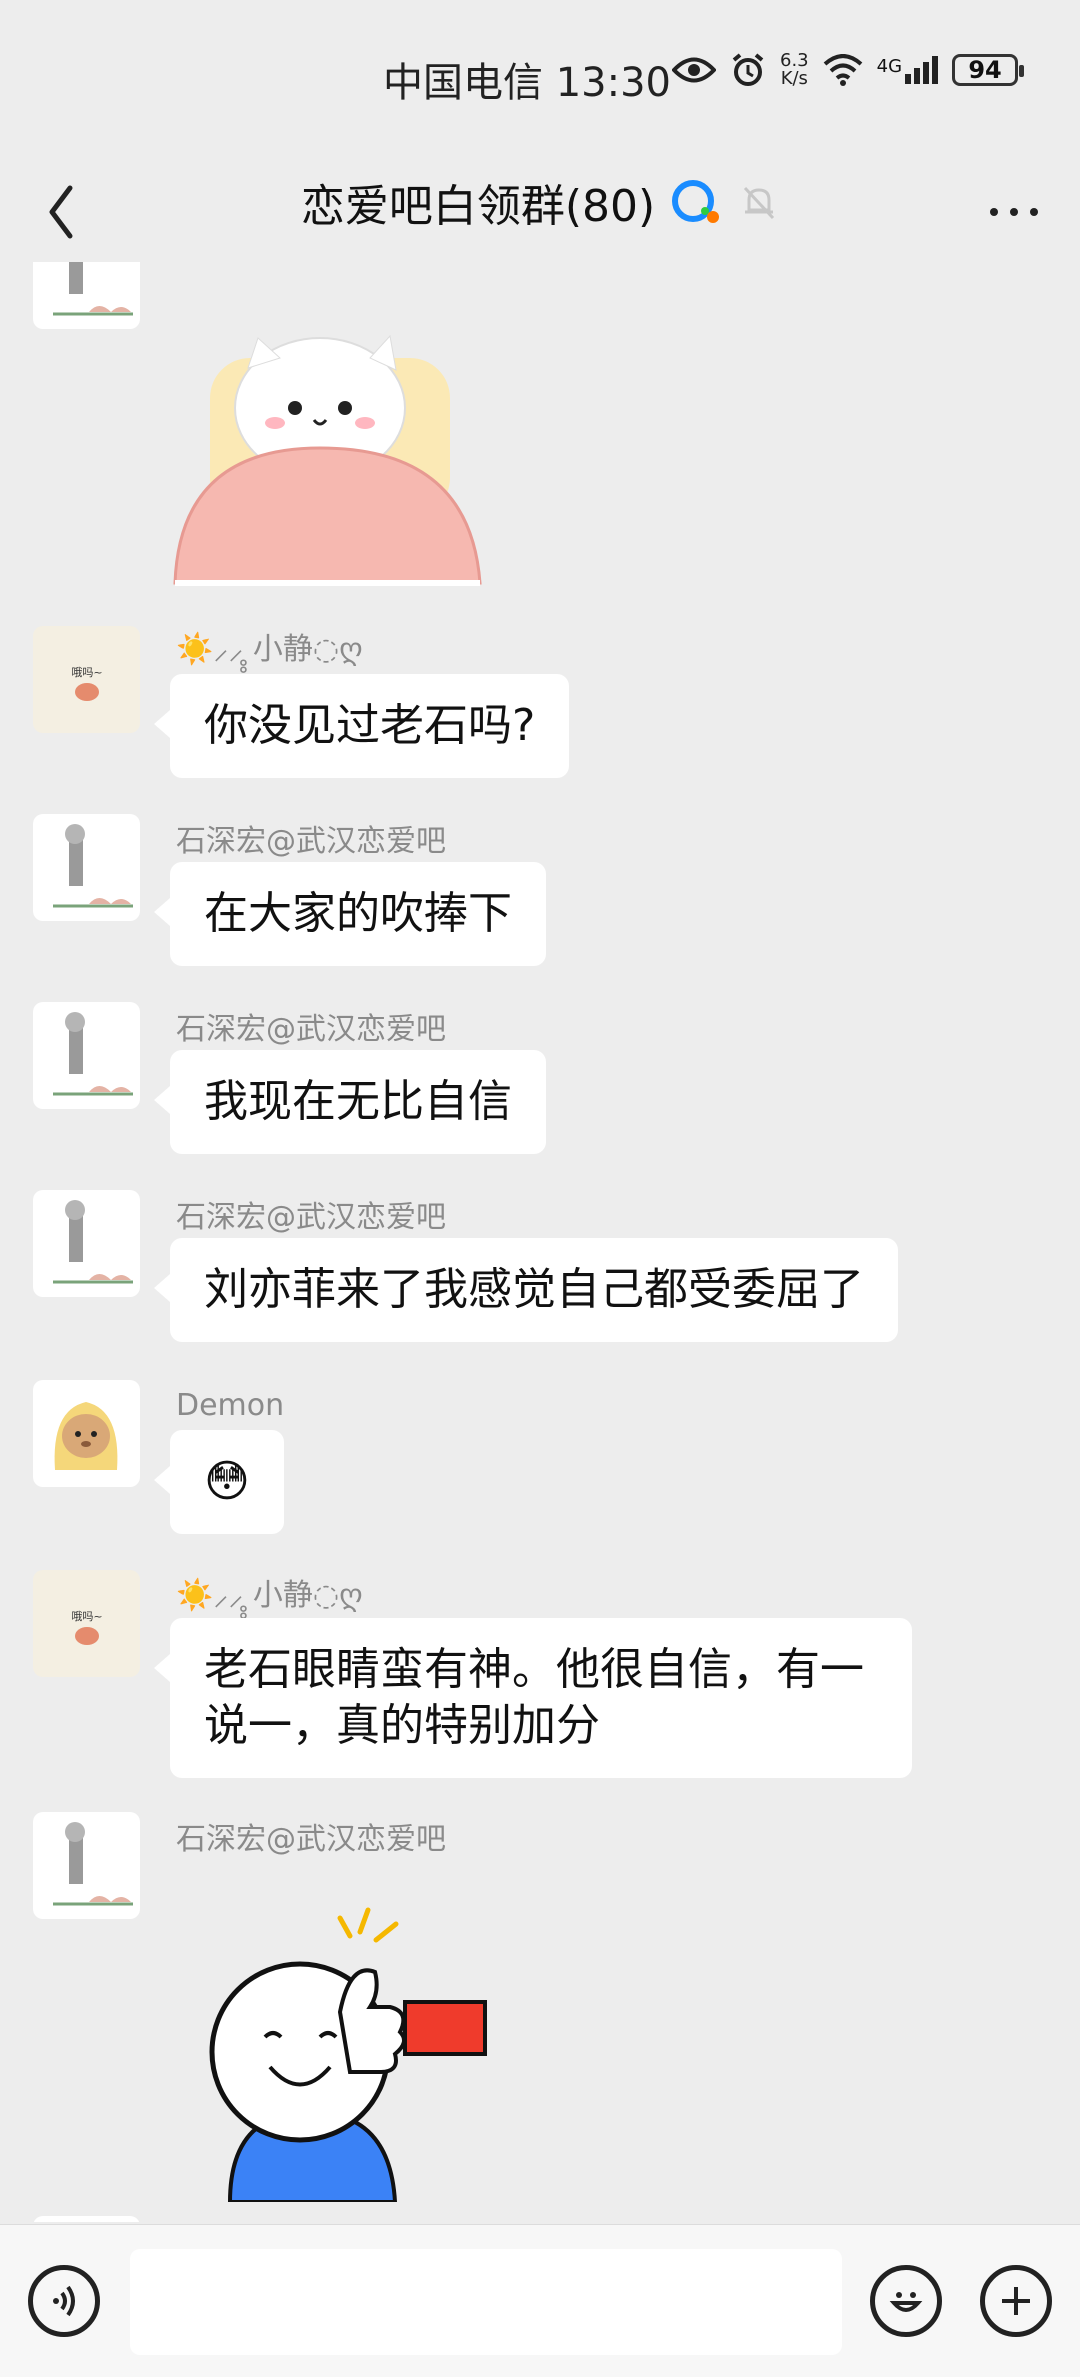 This screenshot has width=1080, height=2377. I want to click on voice-button, so click(64, 2301).